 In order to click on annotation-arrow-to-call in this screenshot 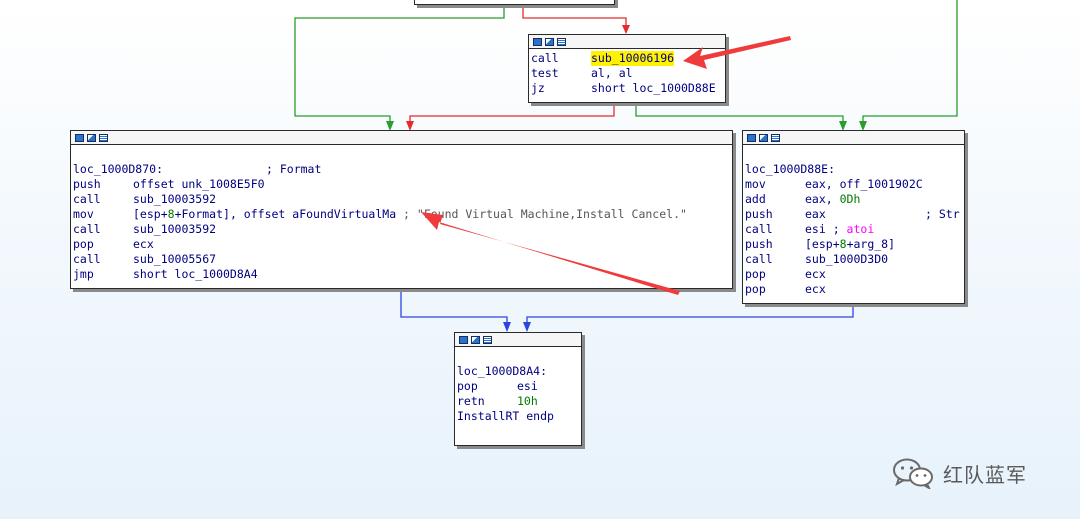, I will do `click(737, 52)`.